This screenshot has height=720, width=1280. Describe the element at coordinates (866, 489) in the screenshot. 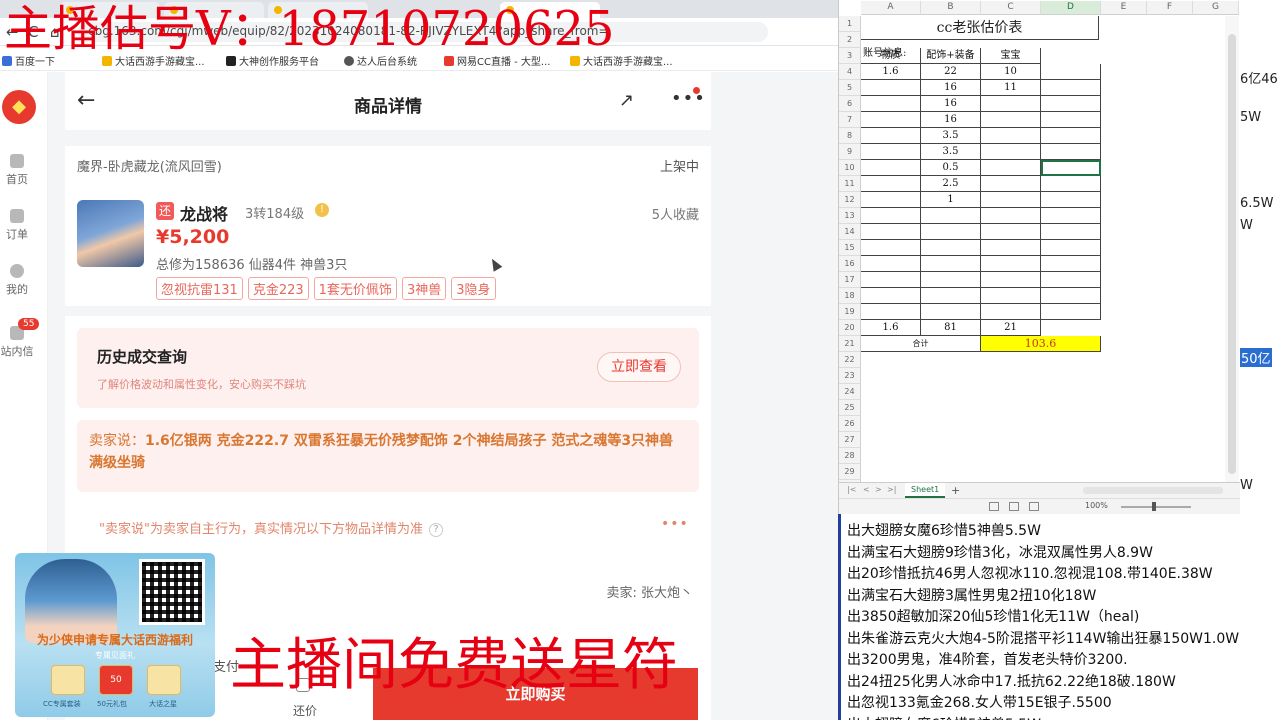

I see `prev-sheet-icon: <` at that location.